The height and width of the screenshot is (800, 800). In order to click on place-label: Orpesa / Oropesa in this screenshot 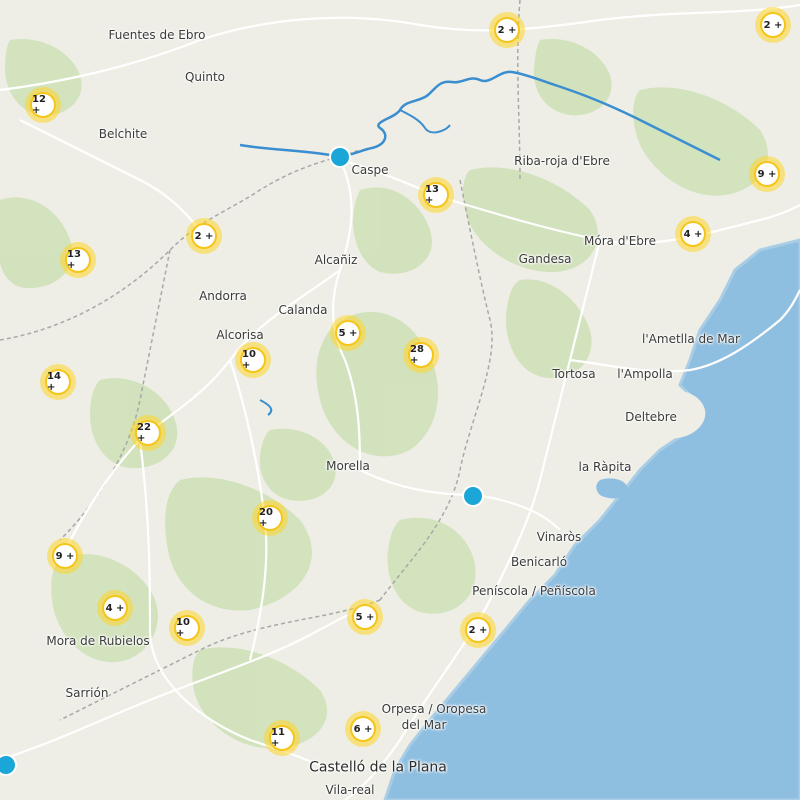, I will do `click(434, 708)`.